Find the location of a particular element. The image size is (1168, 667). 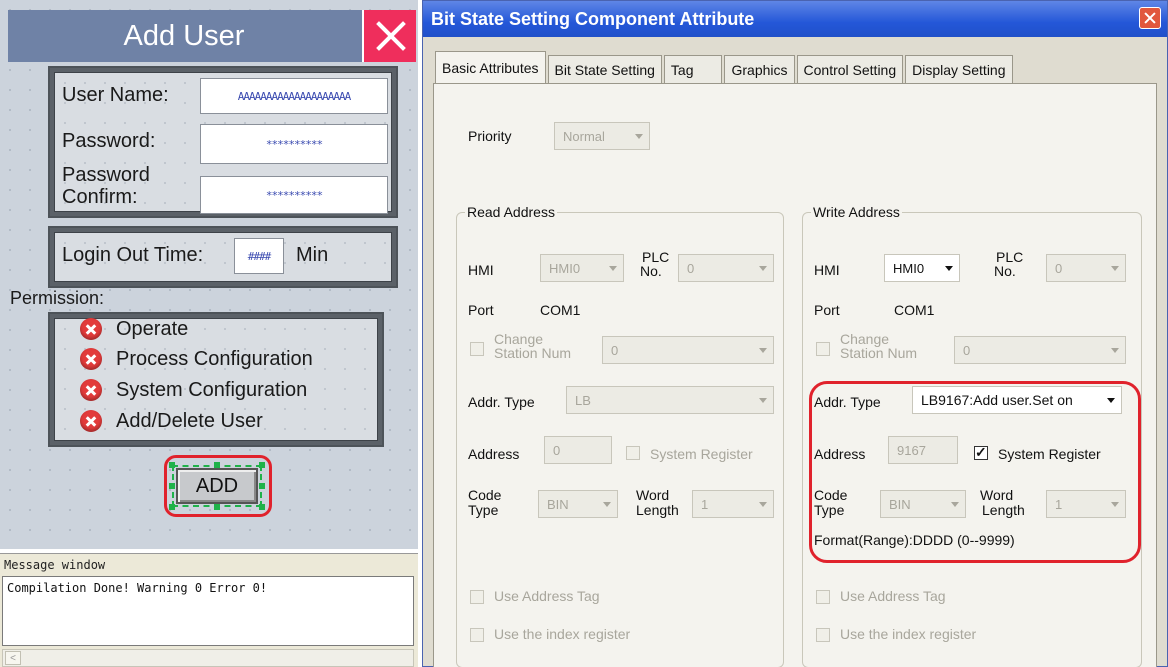

tab-control-setting: Control Setting is located at coordinates (850, 69).